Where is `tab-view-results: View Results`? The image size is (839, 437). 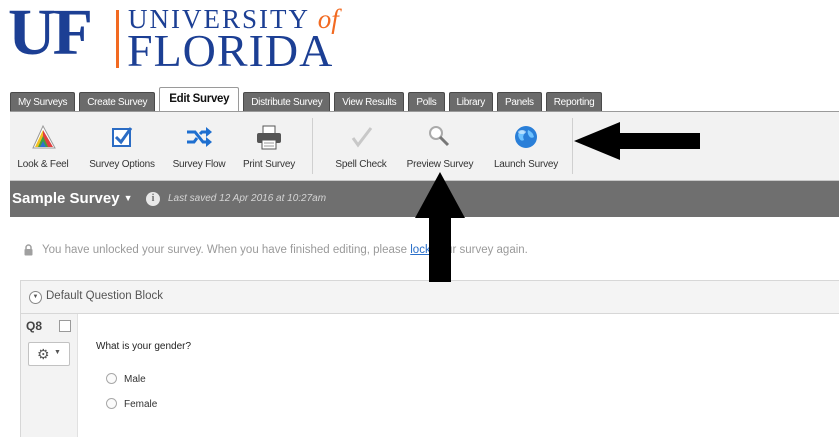 tab-view-results: View Results is located at coordinates (369, 102).